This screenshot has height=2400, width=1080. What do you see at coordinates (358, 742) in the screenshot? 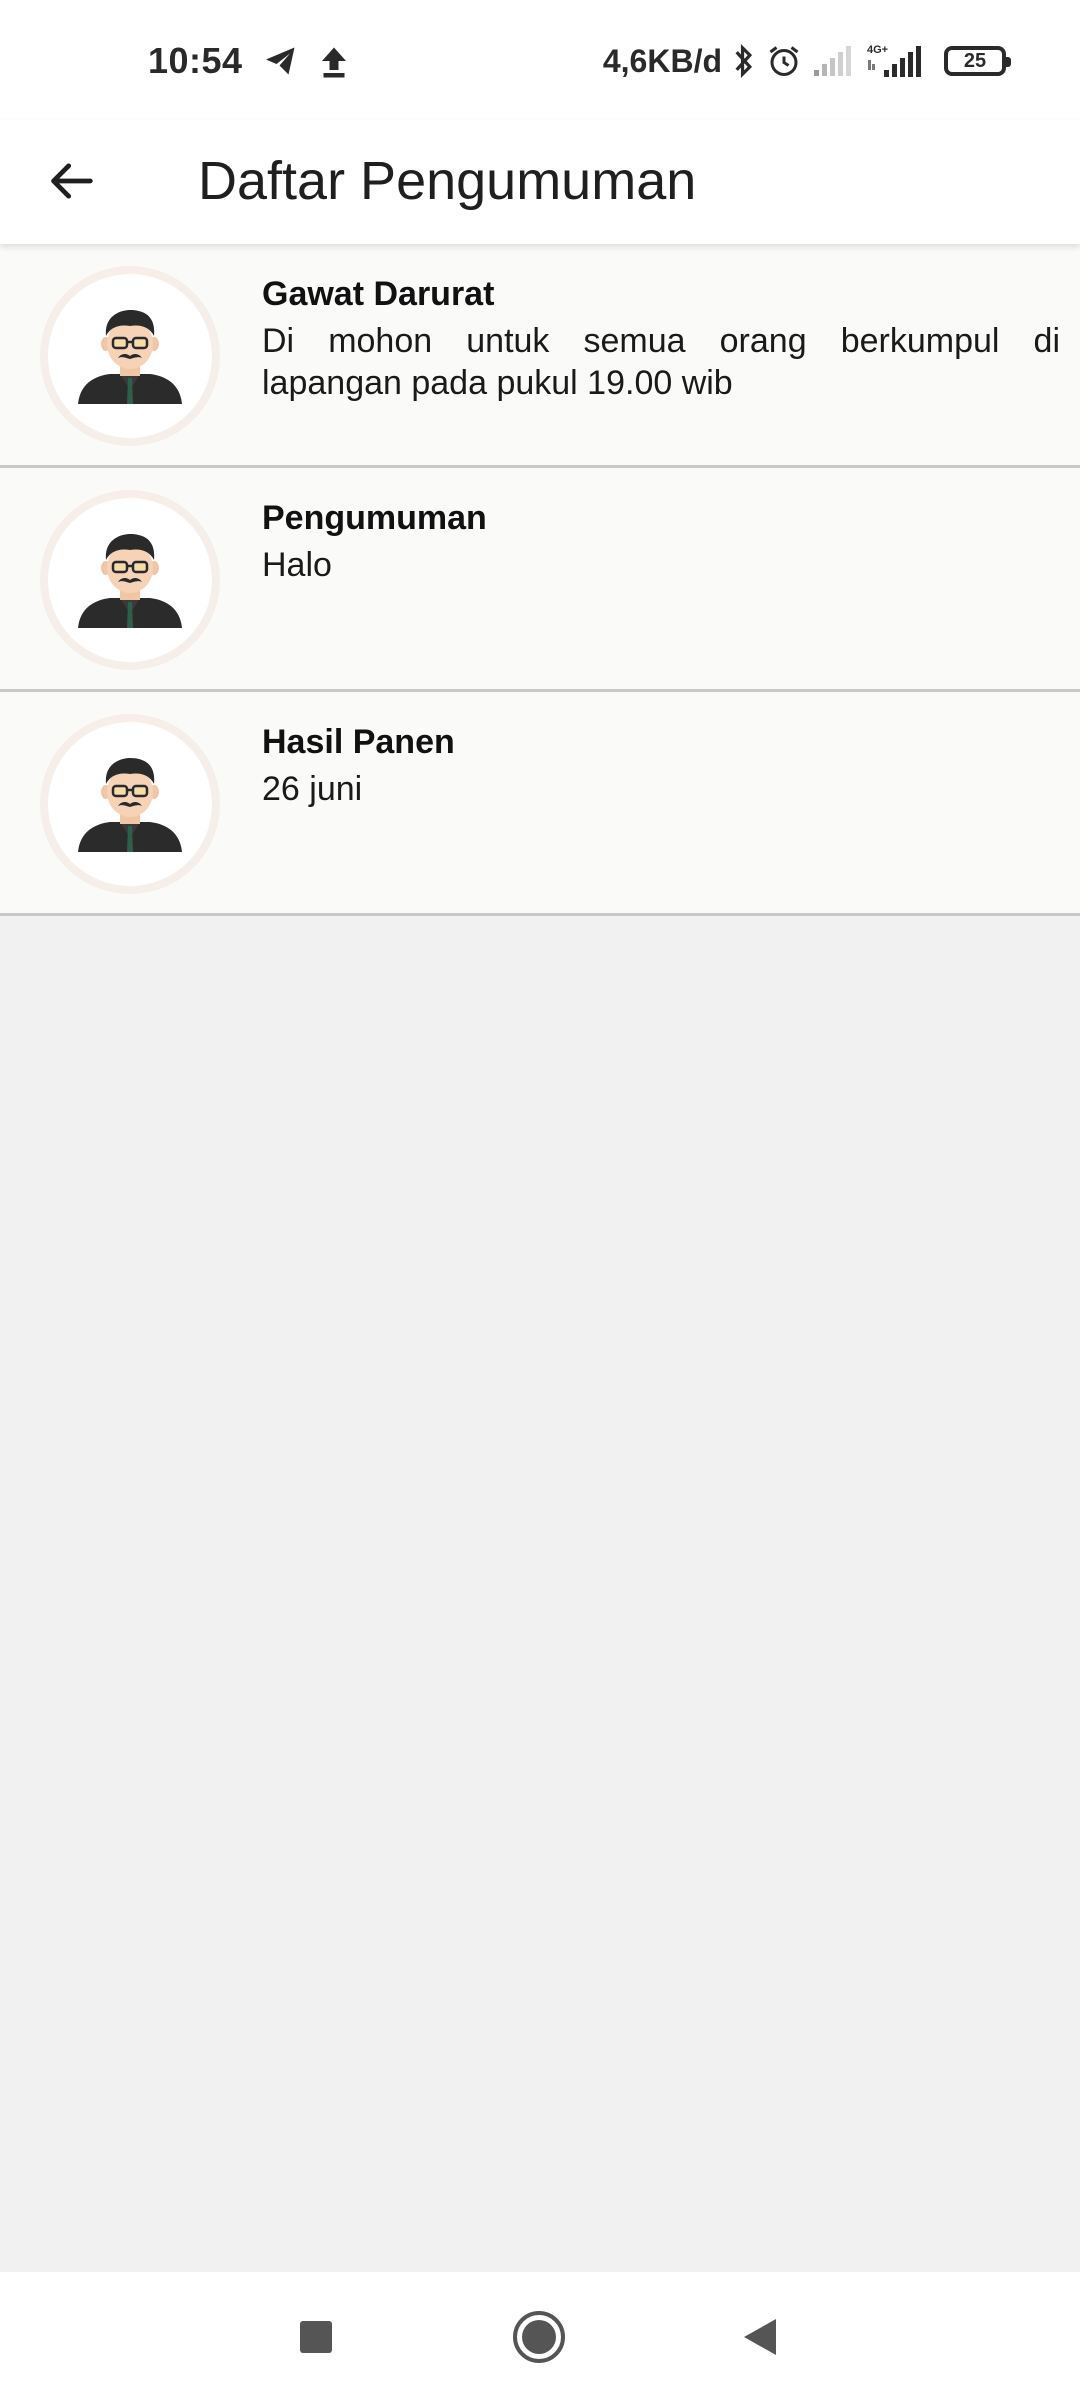
I see `announcement-title: Hasil Panen` at bounding box center [358, 742].